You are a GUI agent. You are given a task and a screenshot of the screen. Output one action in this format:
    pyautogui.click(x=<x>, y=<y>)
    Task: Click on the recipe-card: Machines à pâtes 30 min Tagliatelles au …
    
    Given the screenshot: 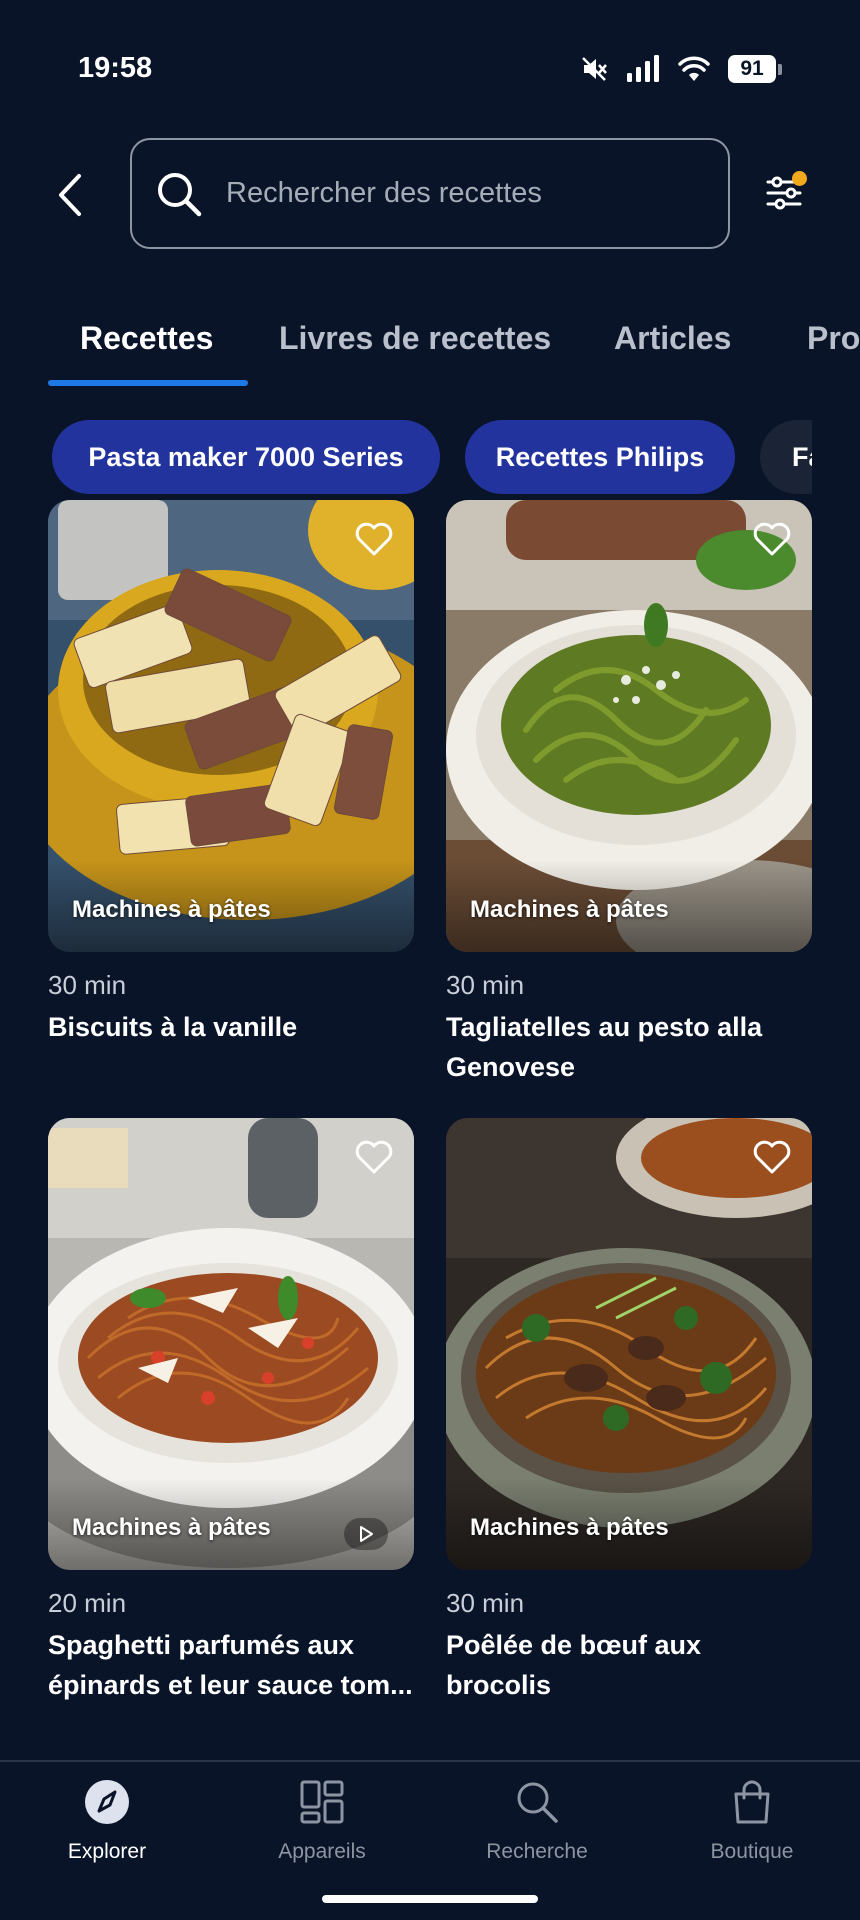 What is the action you would take?
    pyautogui.click(x=629, y=793)
    